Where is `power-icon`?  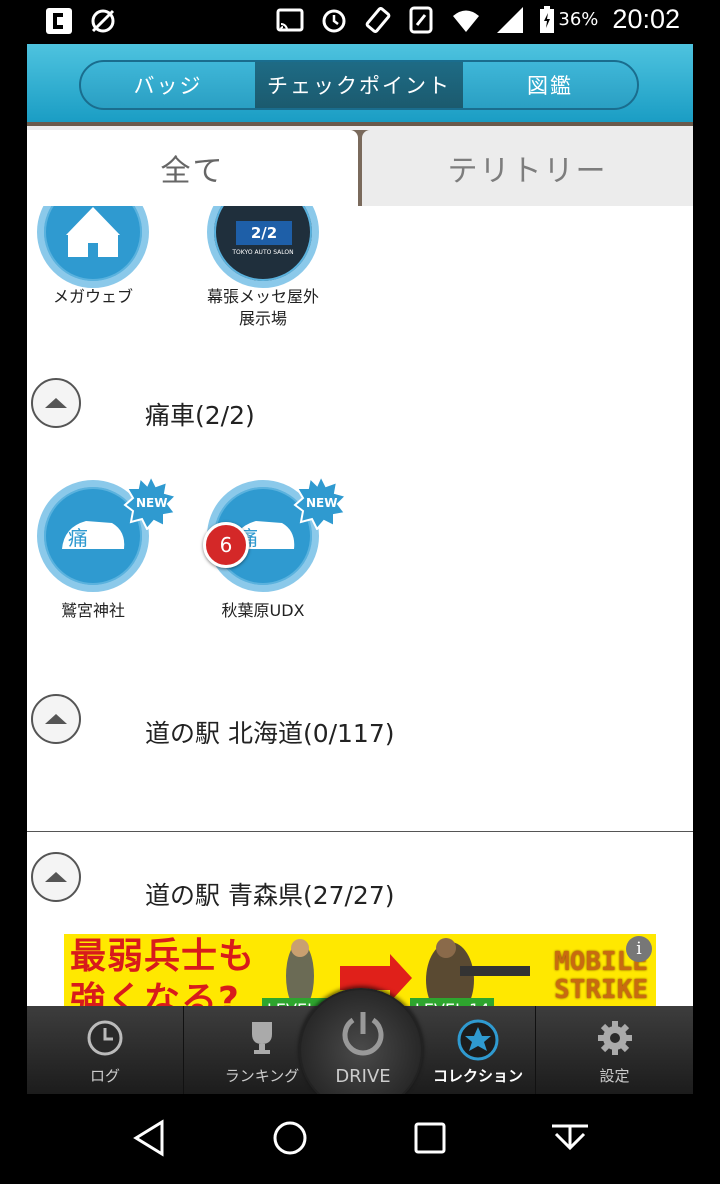 power-icon is located at coordinates (363, 1034).